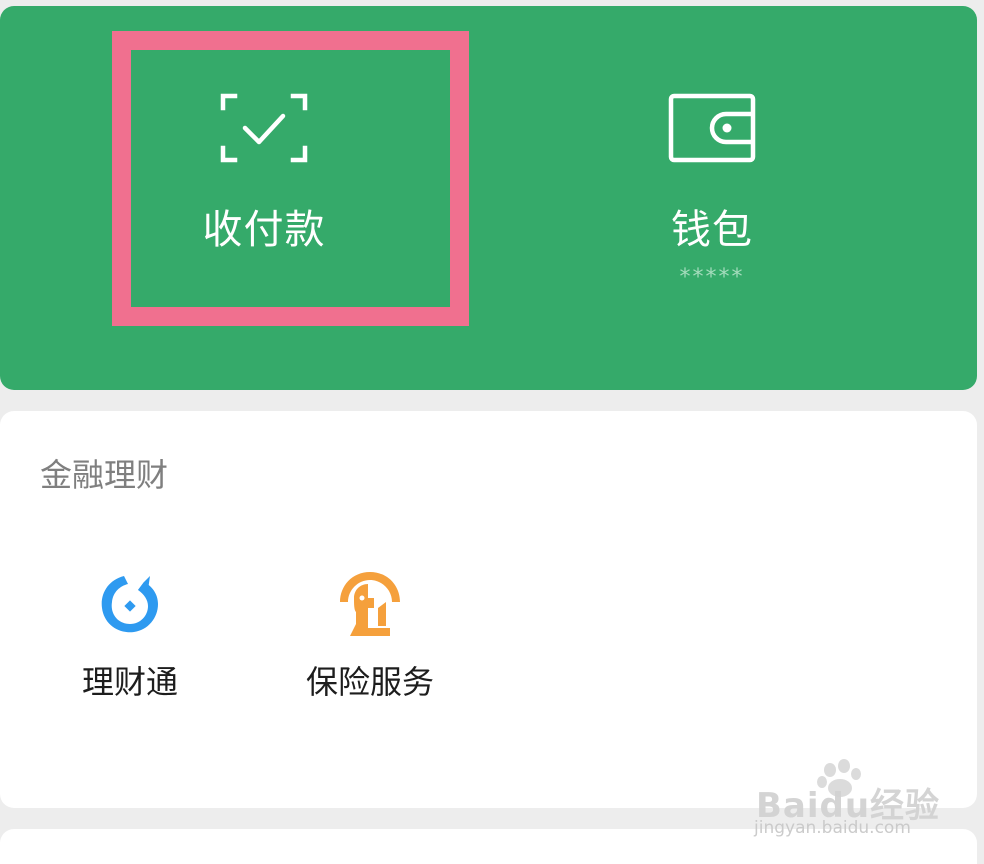 This screenshot has height=864, width=984. Describe the element at coordinates (832, 828) in the screenshot. I see `watermark-url: jingyan.baidu.com` at that location.